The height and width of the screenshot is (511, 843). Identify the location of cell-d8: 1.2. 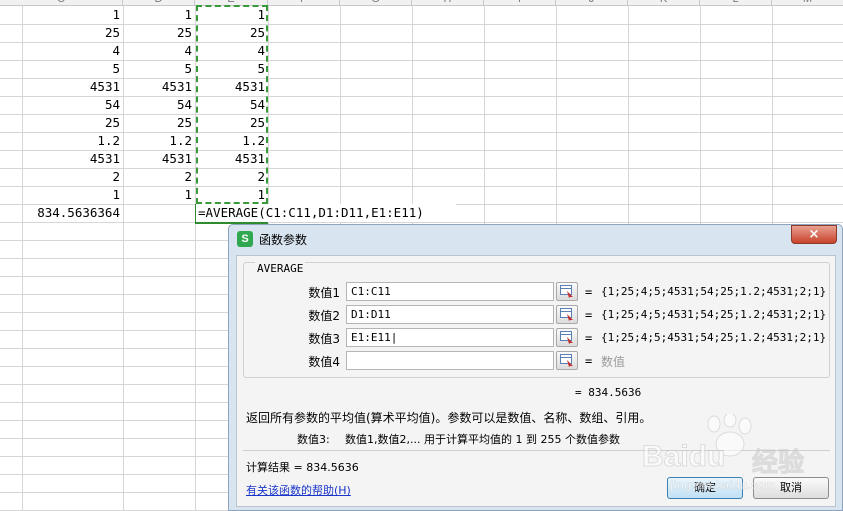
(159, 141).